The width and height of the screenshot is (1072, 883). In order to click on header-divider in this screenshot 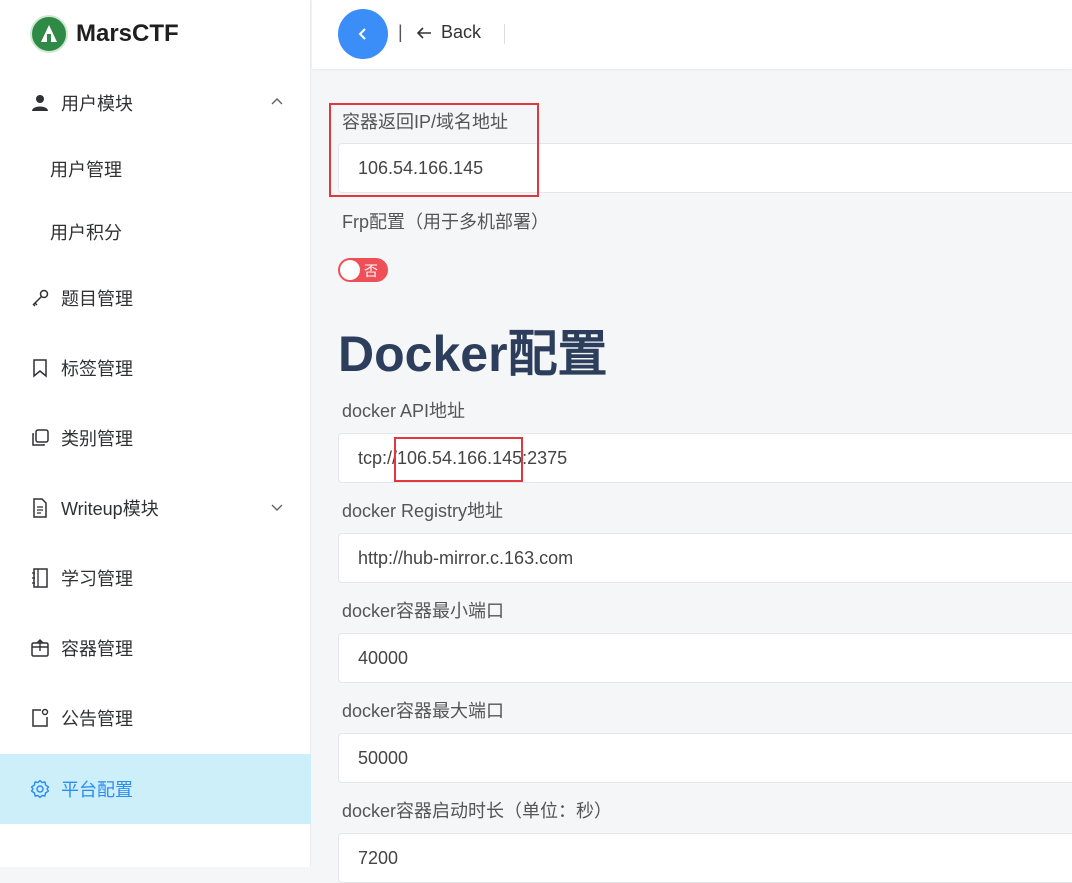, I will do `click(504, 34)`.